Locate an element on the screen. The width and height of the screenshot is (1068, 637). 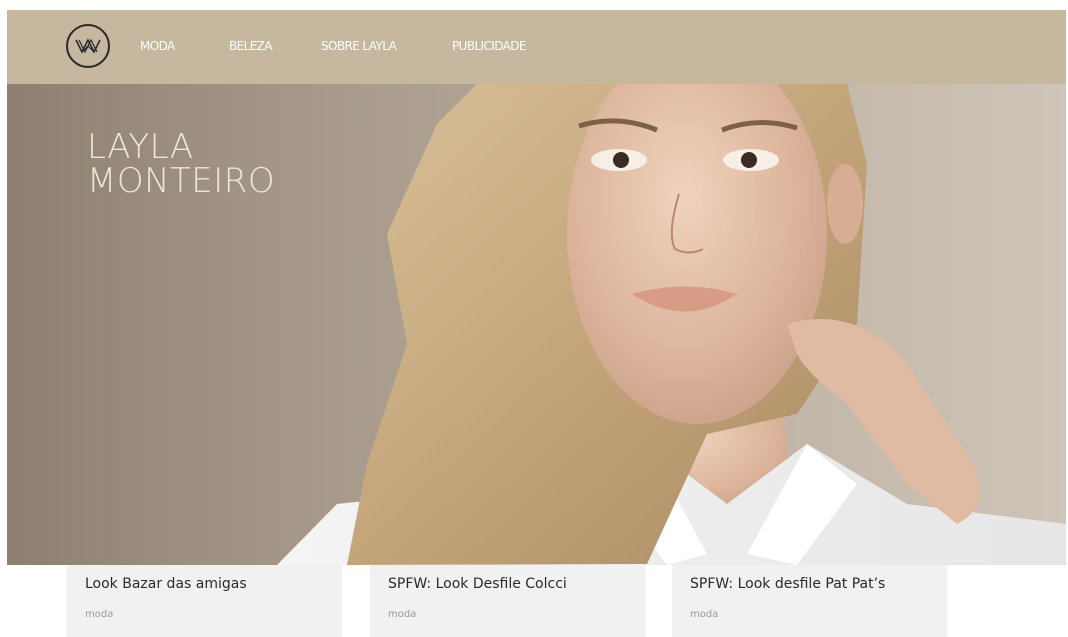
nav-item-beleza: BELEZA is located at coordinates (251, 46).